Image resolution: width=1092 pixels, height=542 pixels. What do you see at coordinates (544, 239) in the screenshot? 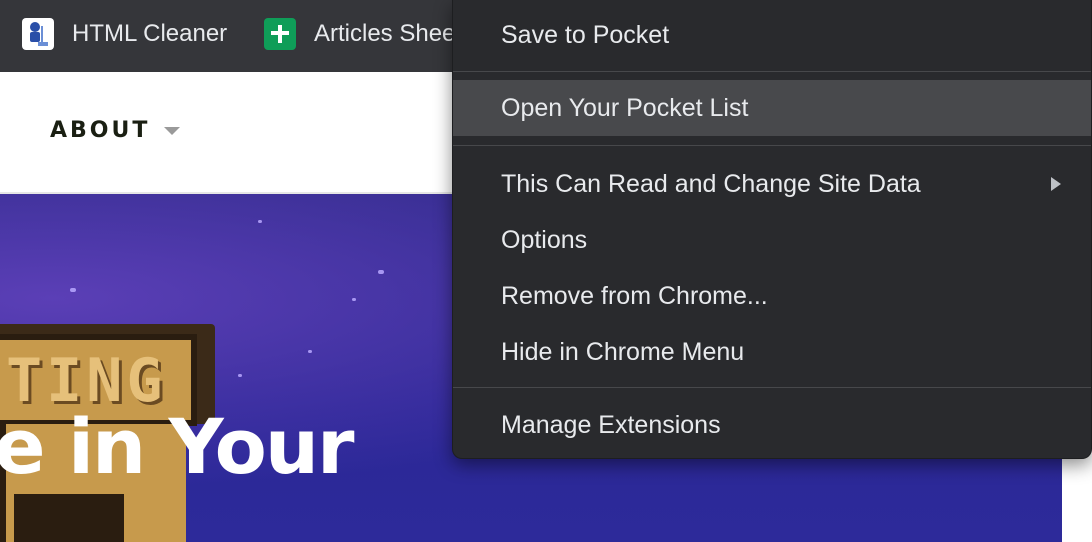
I see `menu-item-label: Options` at bounding box center [544, 239].